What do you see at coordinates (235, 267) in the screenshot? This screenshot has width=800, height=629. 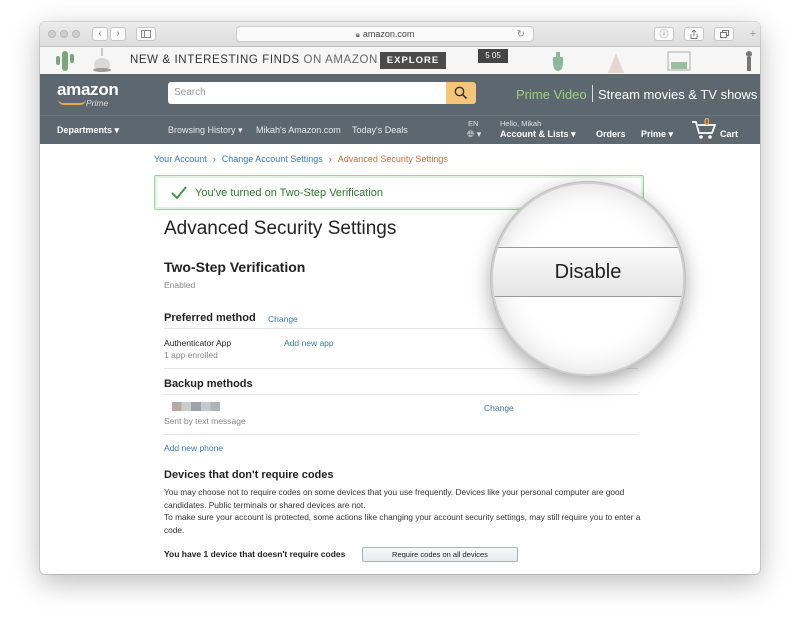 I see `tsv-heading: Two-Step Verification` at bounding box center [235, 267].